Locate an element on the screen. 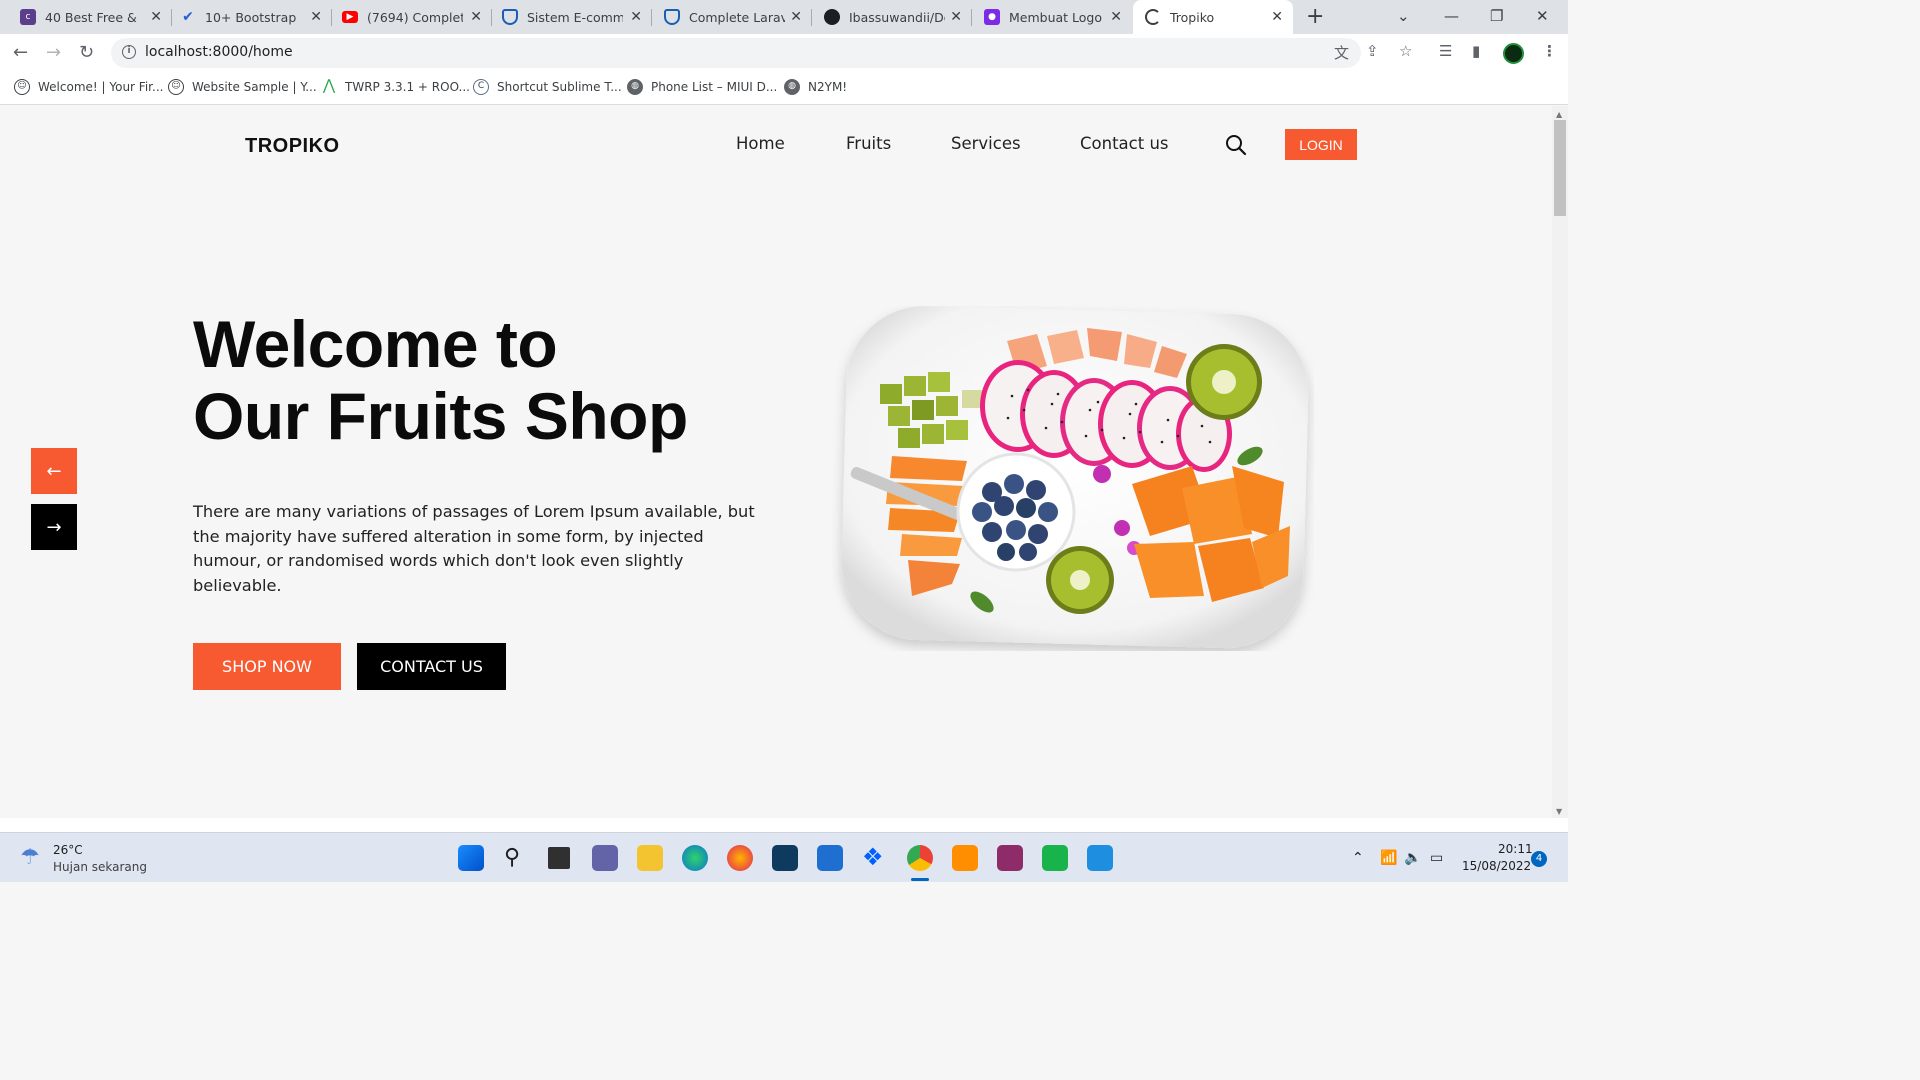  app-green-icon is located at coordinates (1055, 858).